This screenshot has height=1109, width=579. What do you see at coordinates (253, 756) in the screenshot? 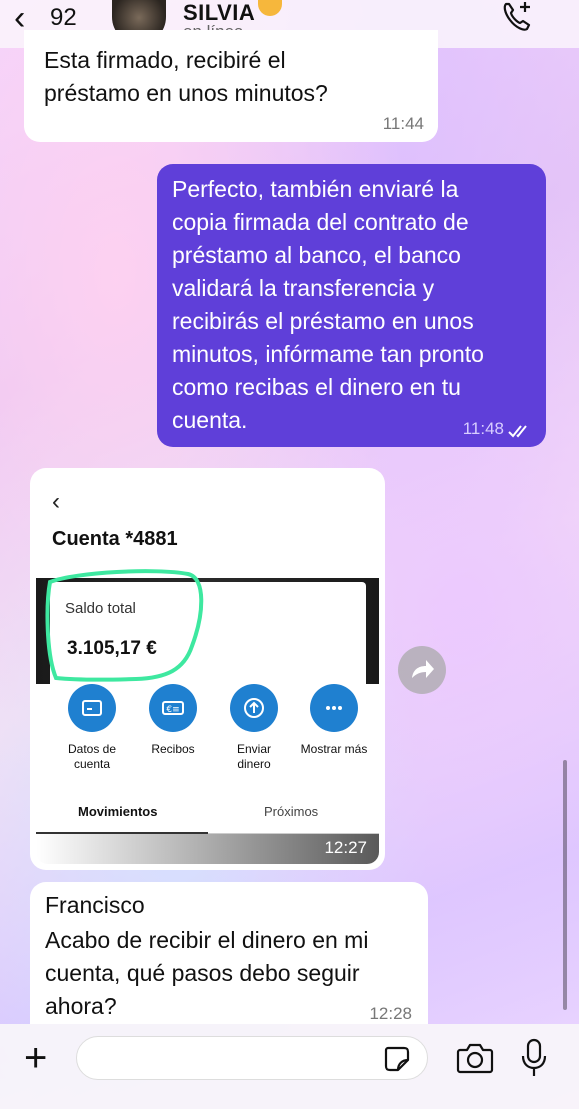
I see `action-label: Enviar dinero` at bounding box center [253, 756].